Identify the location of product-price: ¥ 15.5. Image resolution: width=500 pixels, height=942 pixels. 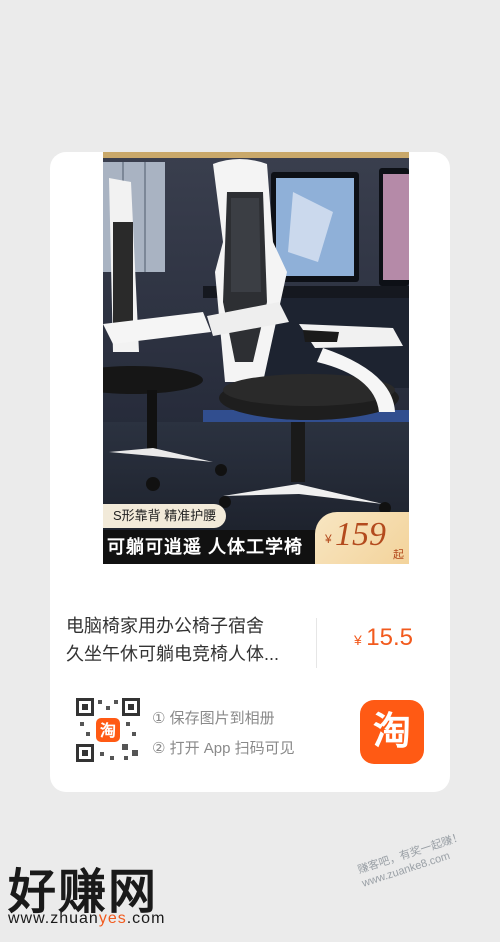
(383, 638).